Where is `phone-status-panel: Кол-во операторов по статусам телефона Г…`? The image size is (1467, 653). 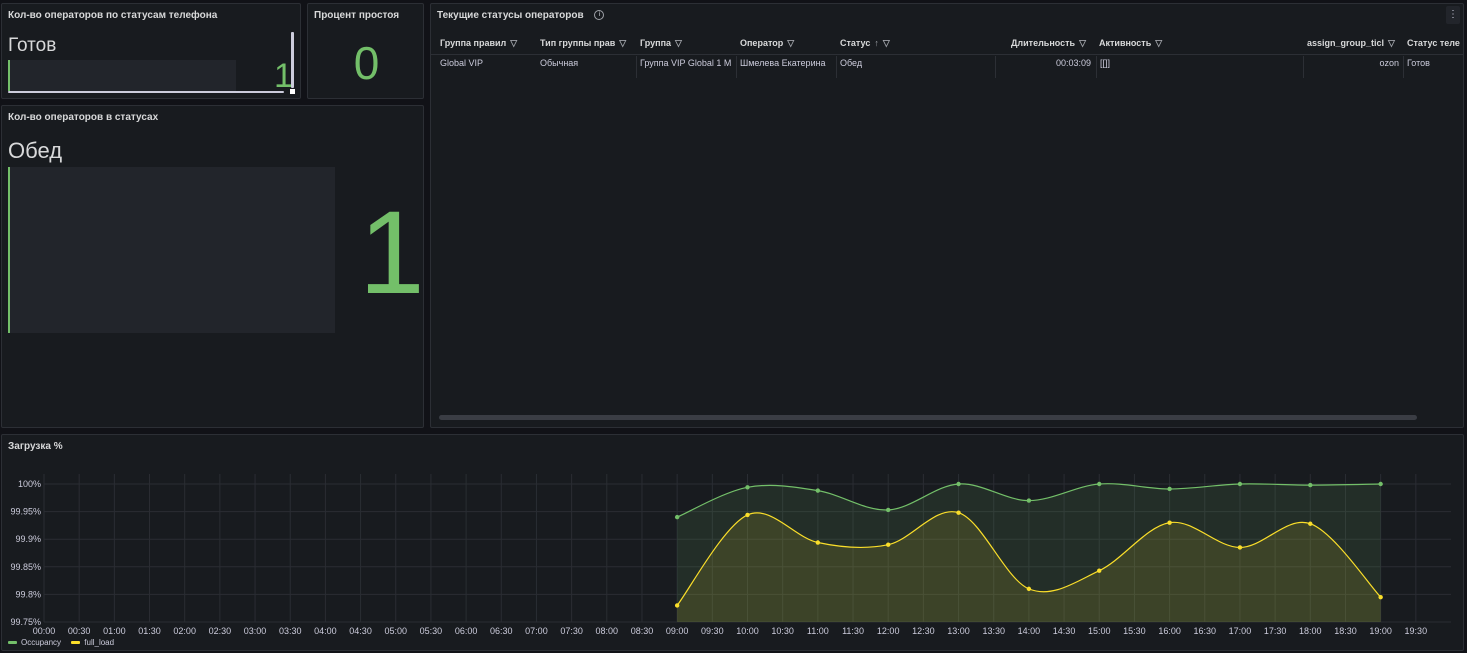 phone-status-panel: Кол-во операторов по статусам телефона Г… is located at coordinates (151, 51).